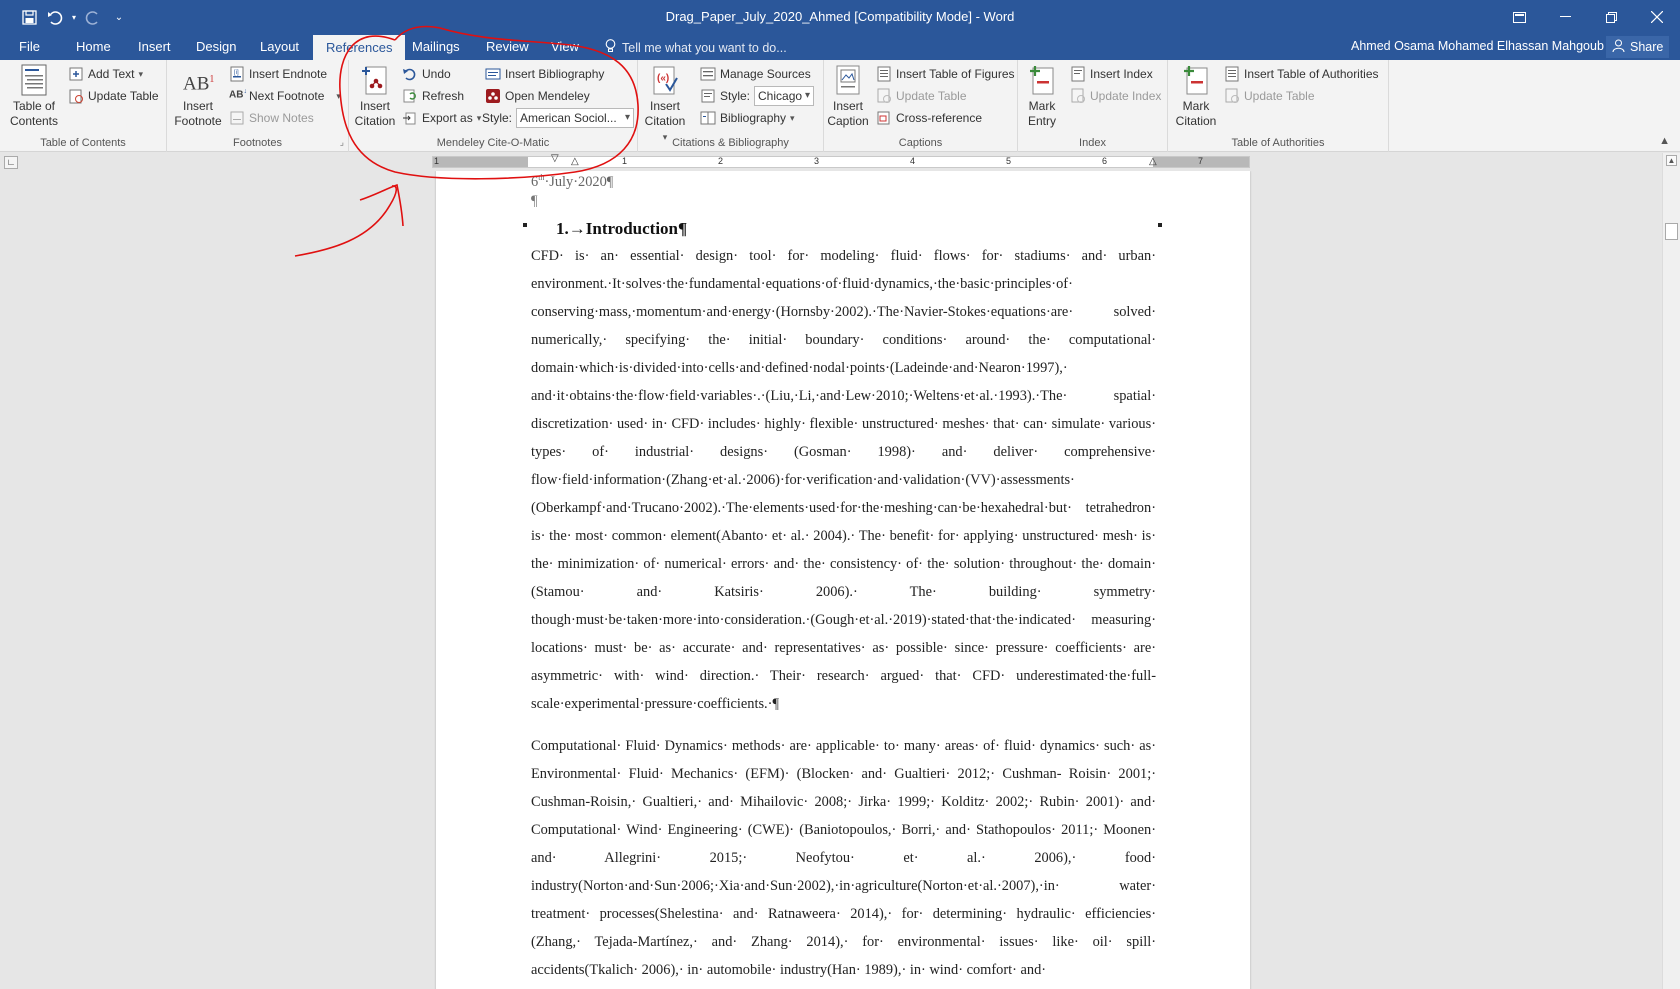  What do you see at coordinates (1671, 160) in the screenshot?
I see `scroll-up-icon: ▲` at bounding box center [1671, 160].